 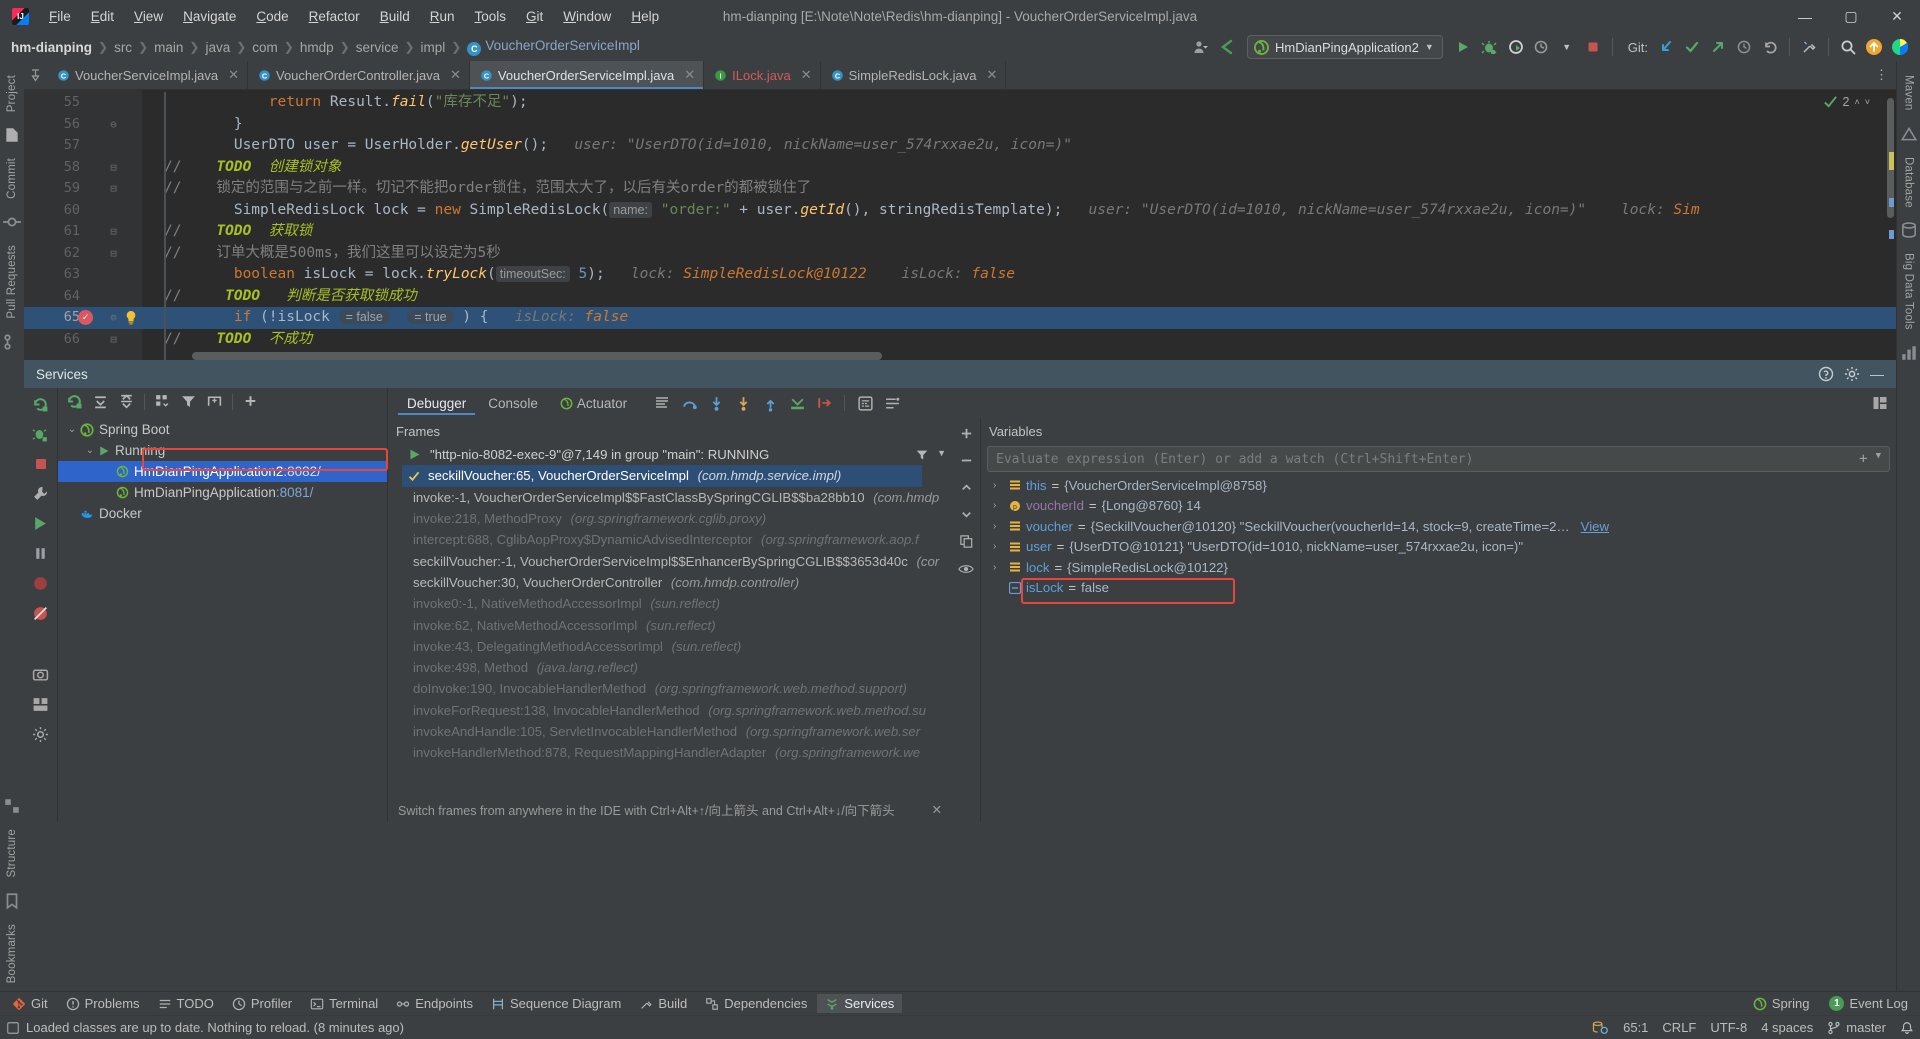 What do you see at coordinates (1846, 101) in the screenshot?
I see `inspection-widget: 2 ˄ ˅` at bounding box center [1846, 101].